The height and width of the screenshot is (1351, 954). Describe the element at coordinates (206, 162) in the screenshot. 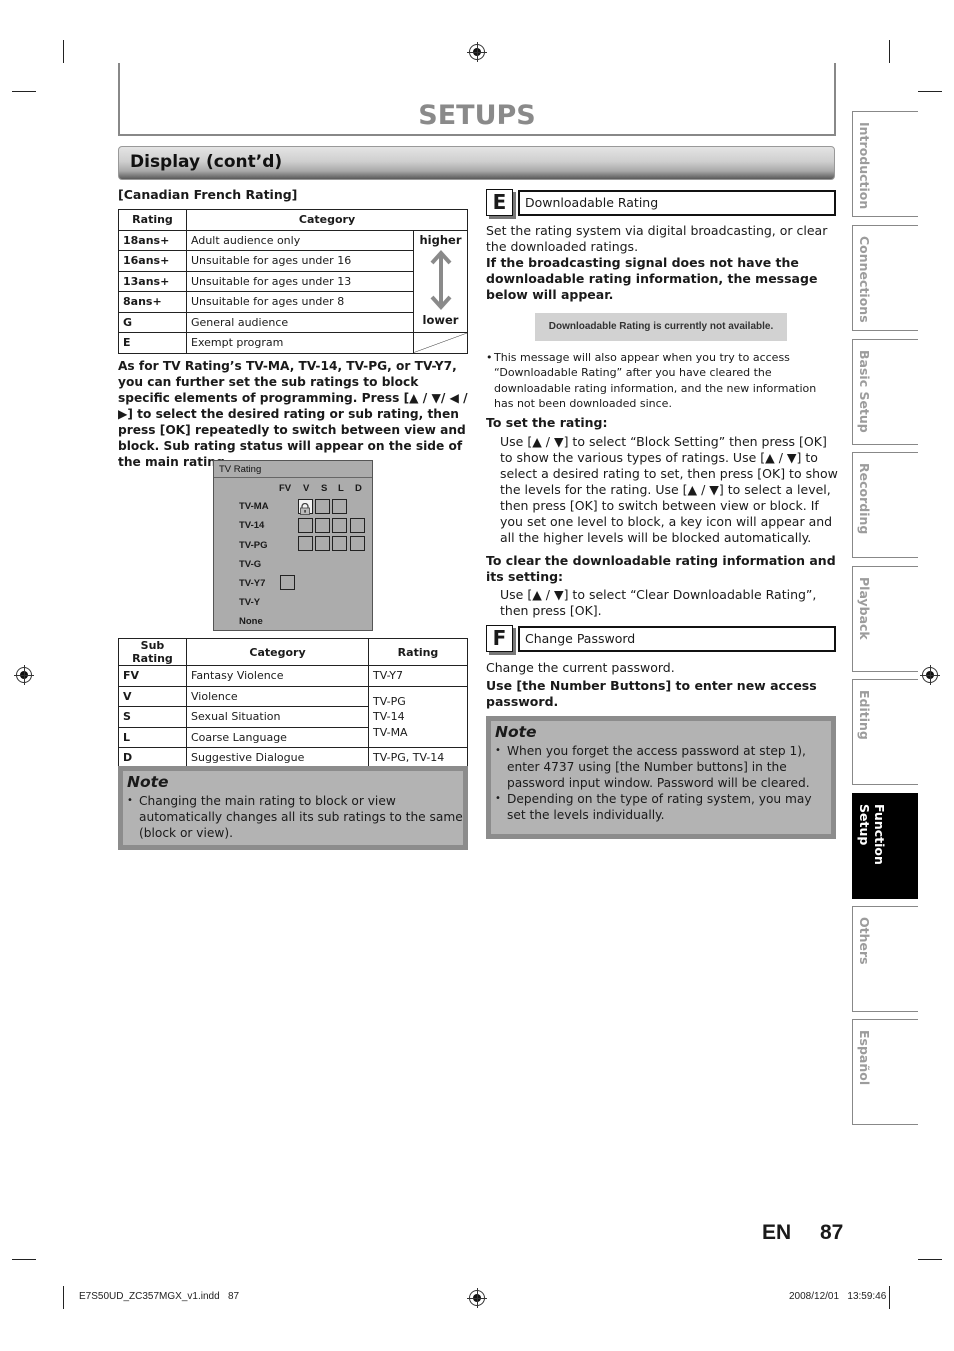

I see `section-title: Display (cont’d)` at that location.